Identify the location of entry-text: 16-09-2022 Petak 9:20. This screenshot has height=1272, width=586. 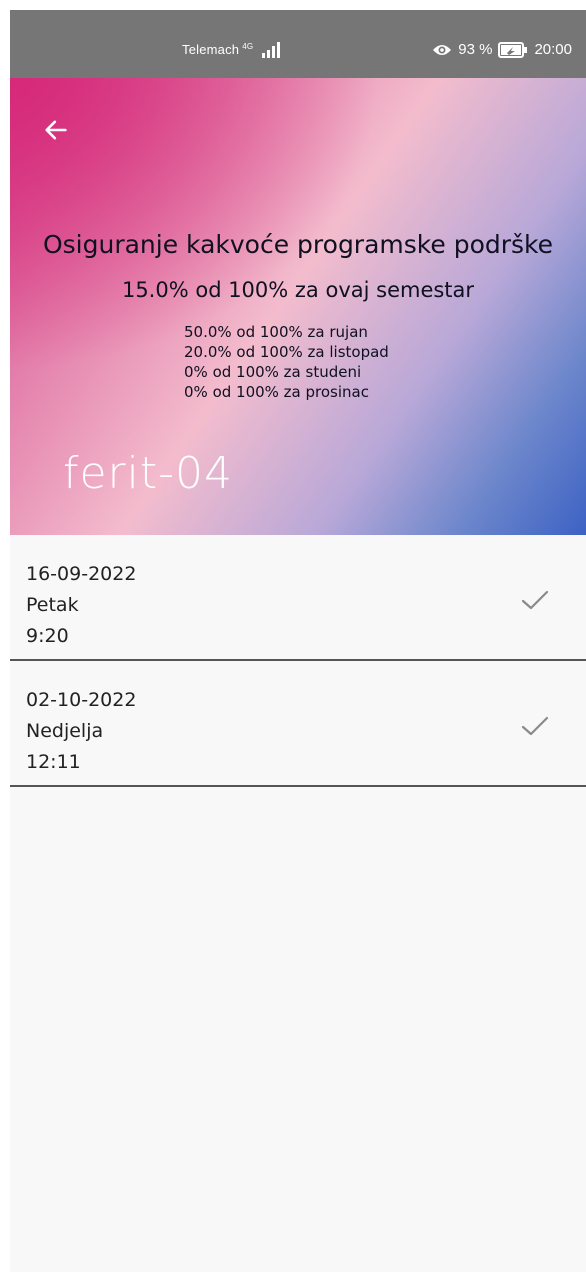
(81, 605).